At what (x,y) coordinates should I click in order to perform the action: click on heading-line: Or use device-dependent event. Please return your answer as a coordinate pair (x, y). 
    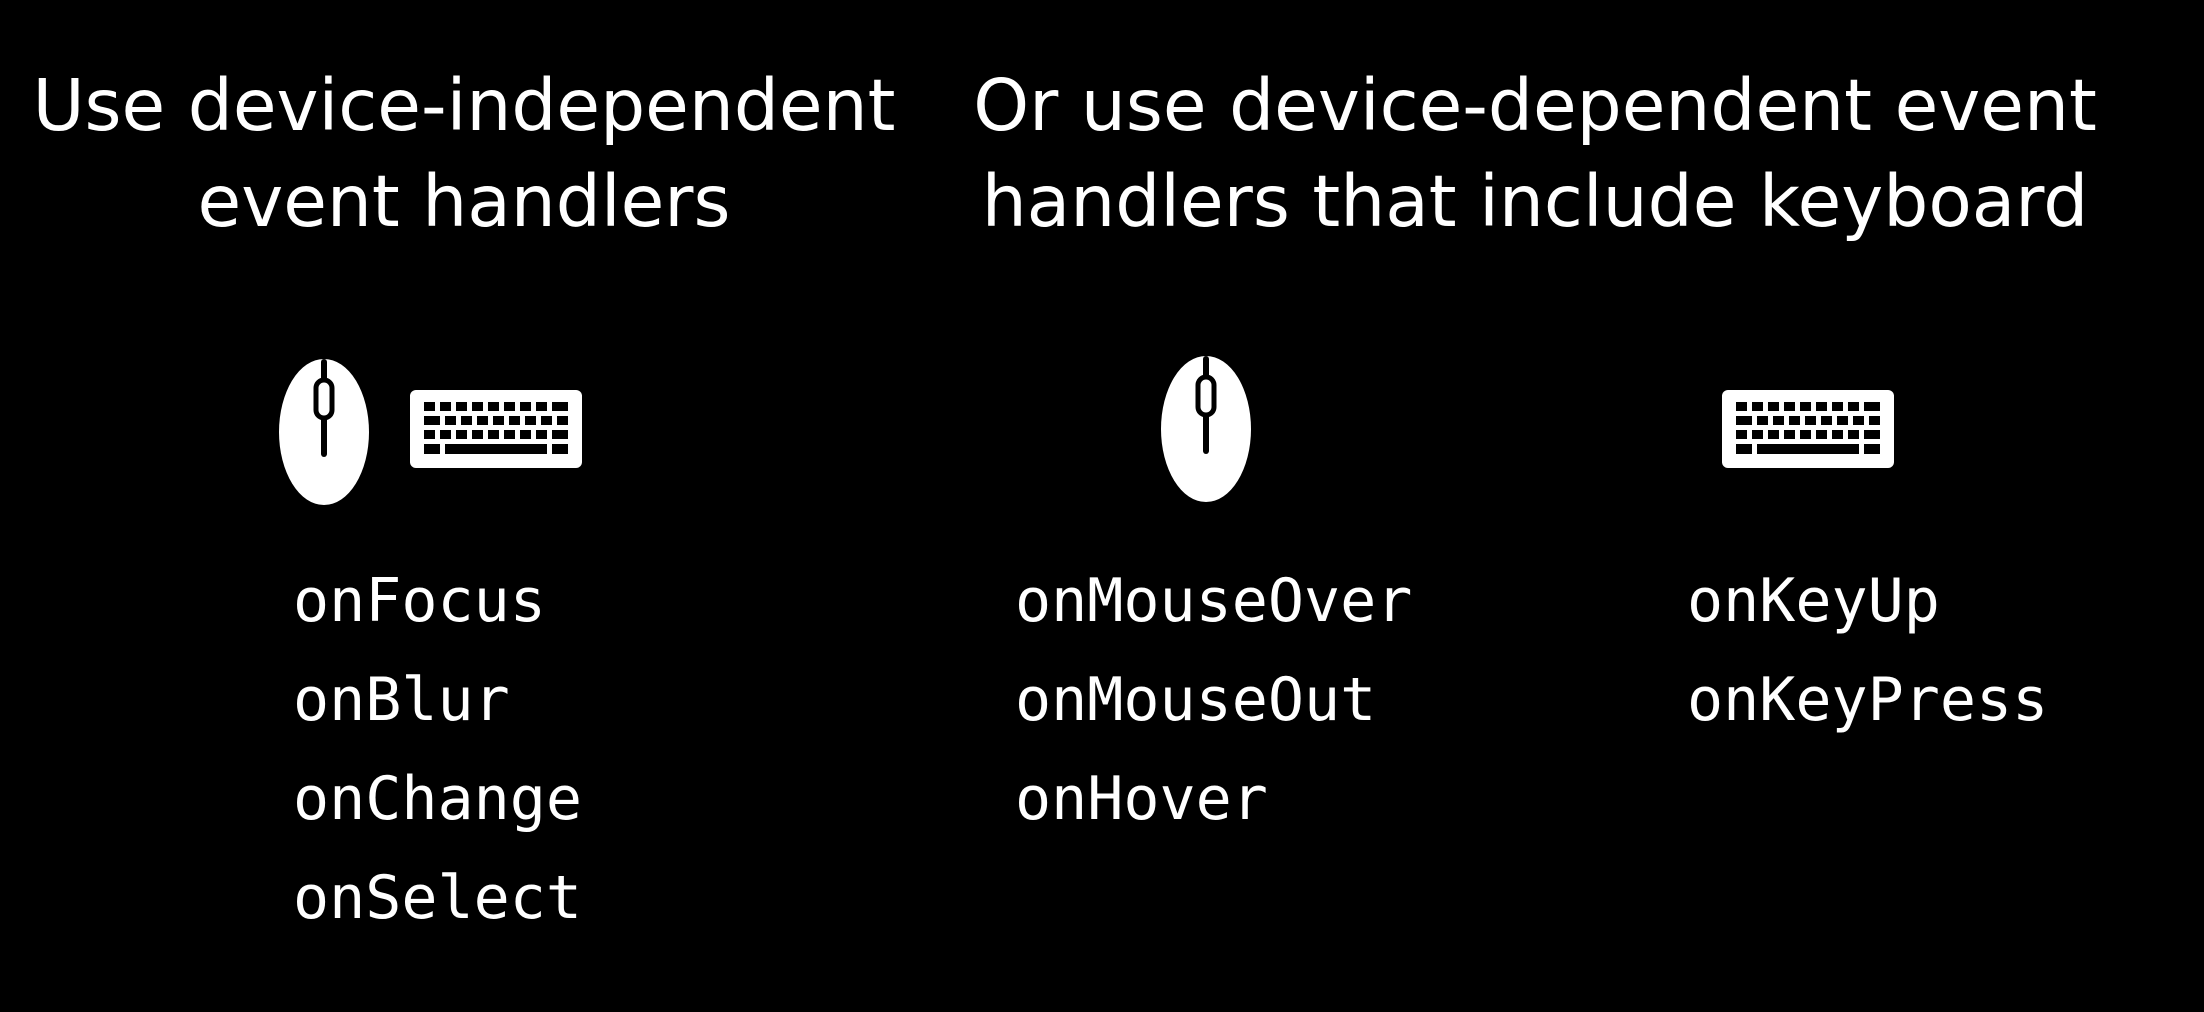
    Looking at the image, I should click on (1535, 105).